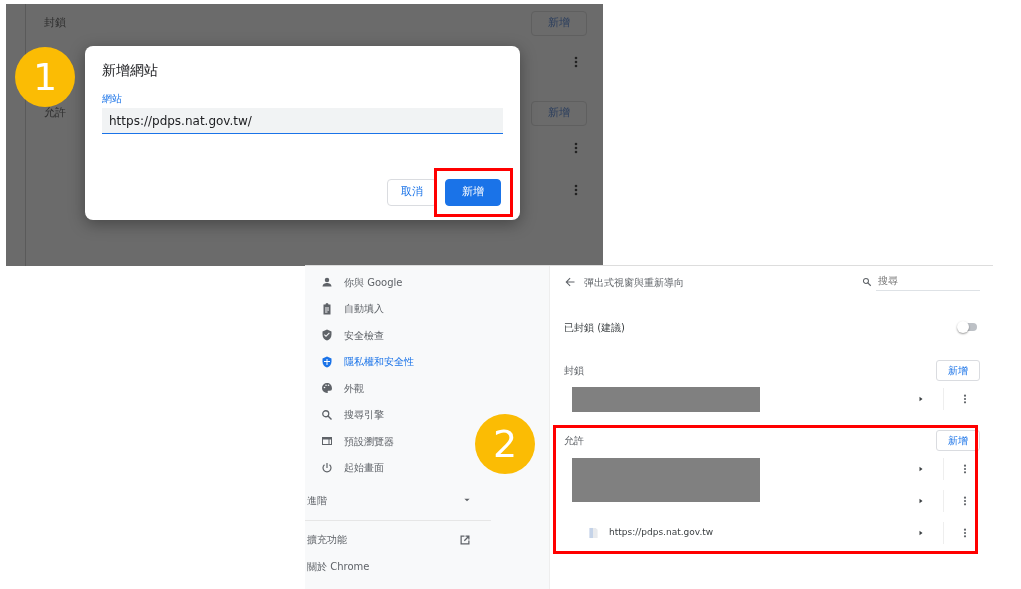  What do you see at coordinates (968, 327) in the screenshot?
I see `toggle-switch` at bounding box center [968, 327].